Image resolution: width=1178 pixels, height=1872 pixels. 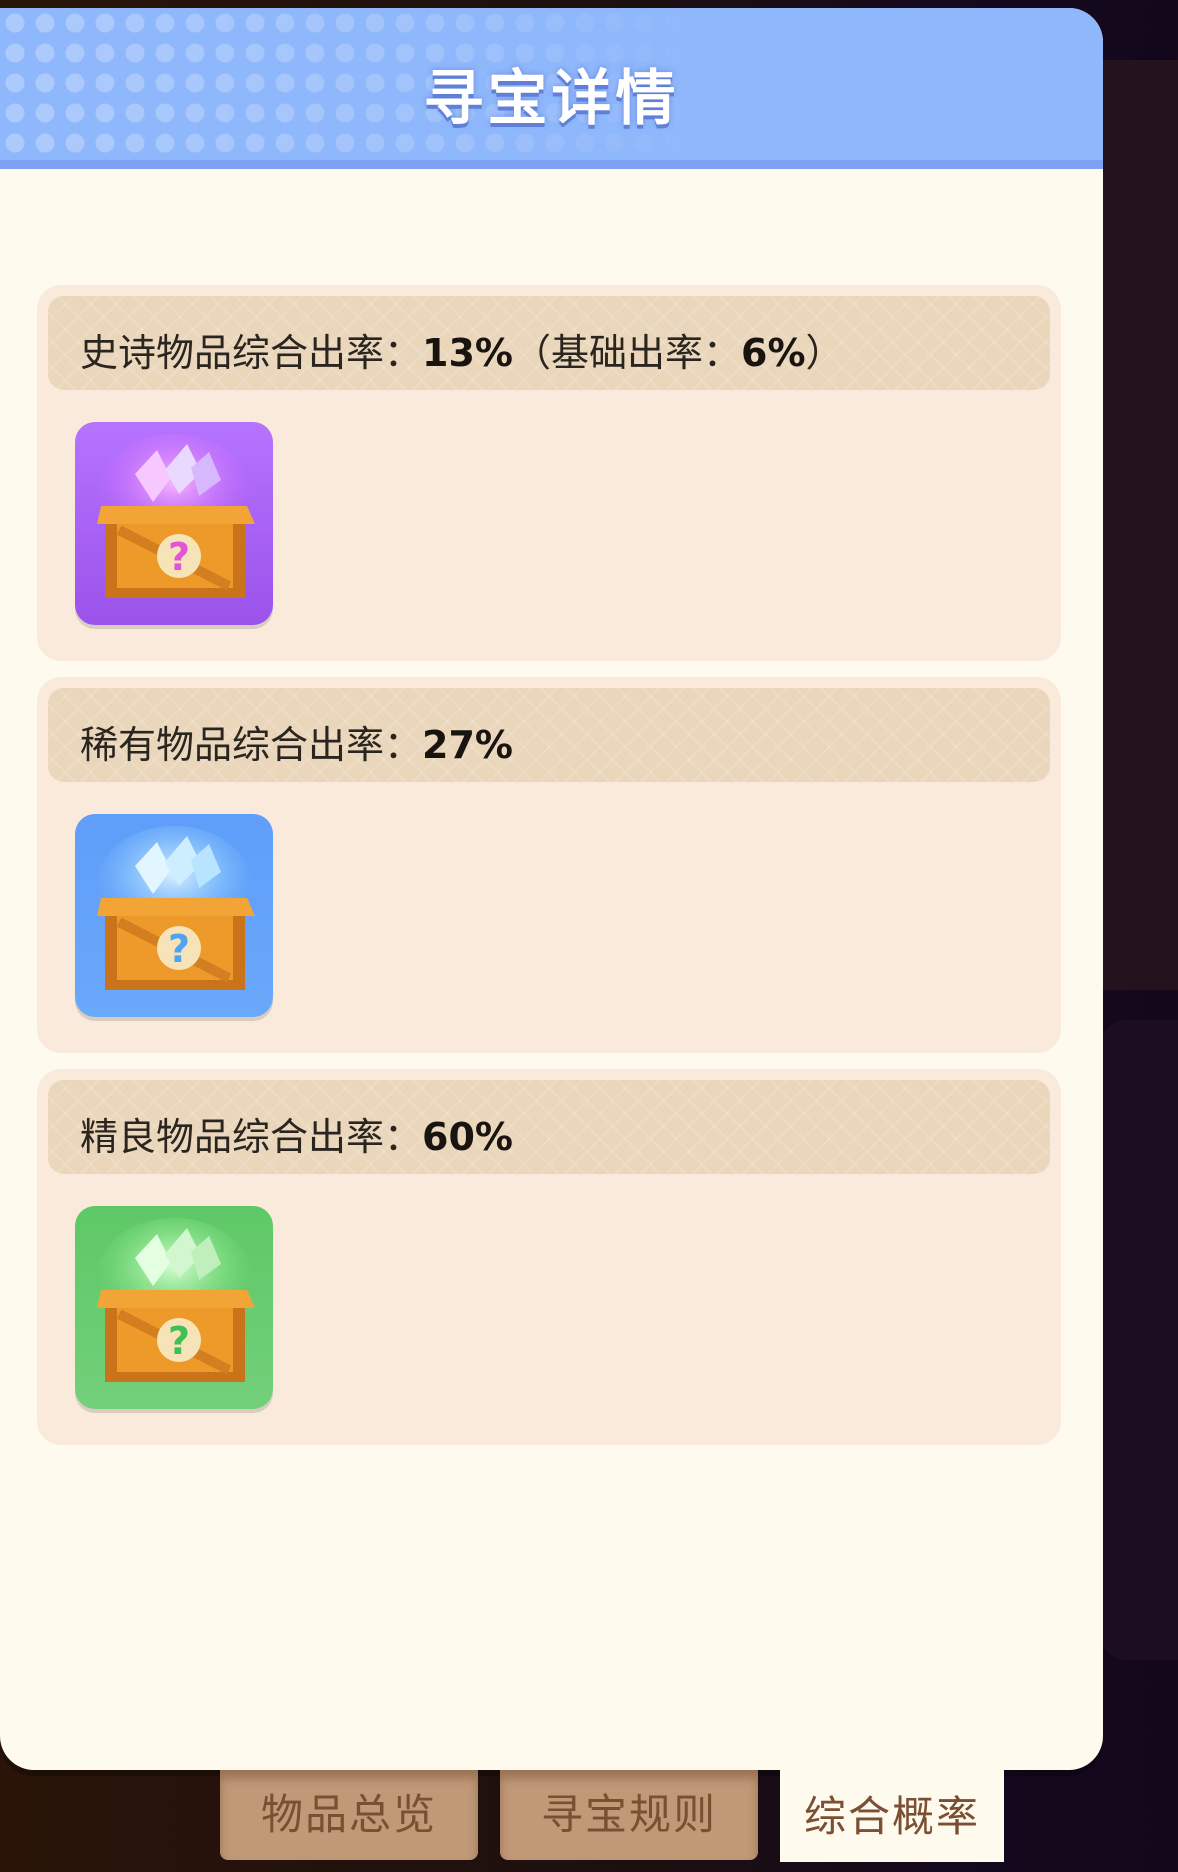 I want to click on rare-rate-text: 稀有物品综合出率：27%, so click(x=296, y=741).